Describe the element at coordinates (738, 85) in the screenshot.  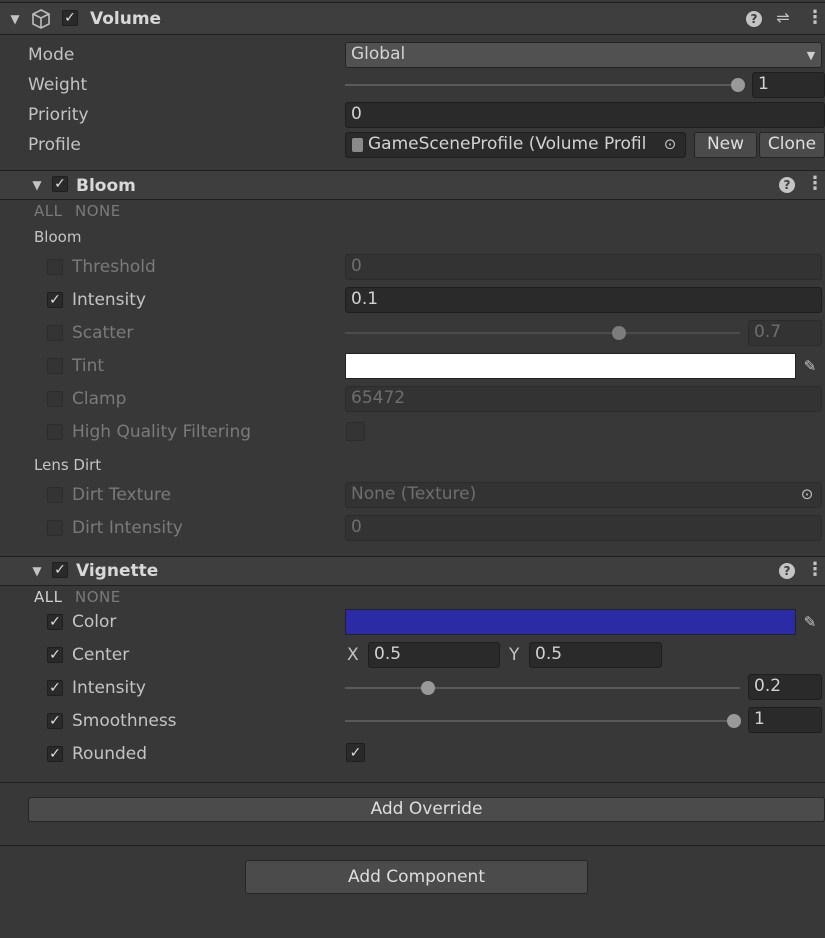
I see `weight-slider-knob` at that location.